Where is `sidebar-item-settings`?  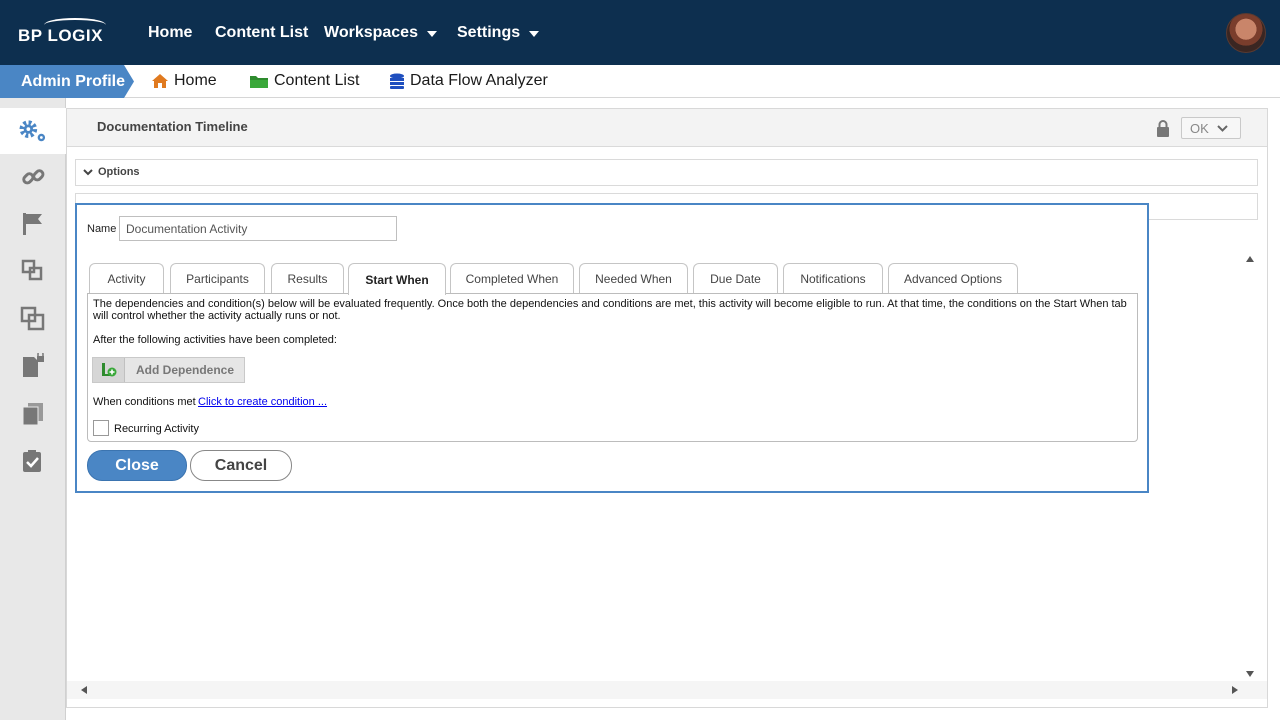 sidebar-item-settings is located at coordinates (33, 131).